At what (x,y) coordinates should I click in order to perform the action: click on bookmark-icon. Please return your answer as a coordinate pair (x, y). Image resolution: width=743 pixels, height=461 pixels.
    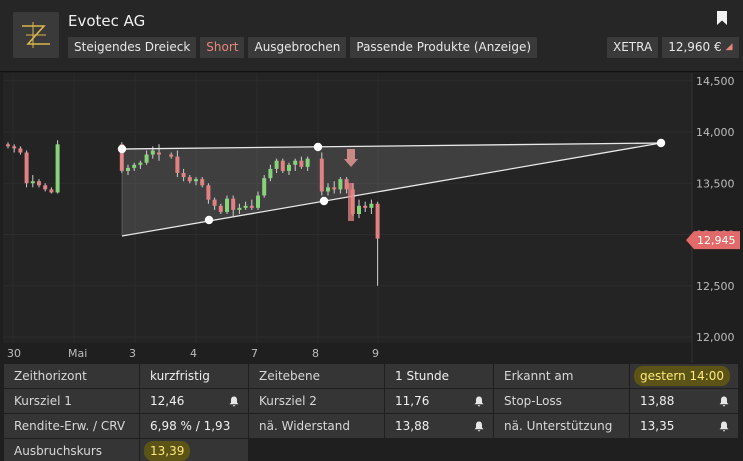
    Looking at the image, I should click on (722, 18).